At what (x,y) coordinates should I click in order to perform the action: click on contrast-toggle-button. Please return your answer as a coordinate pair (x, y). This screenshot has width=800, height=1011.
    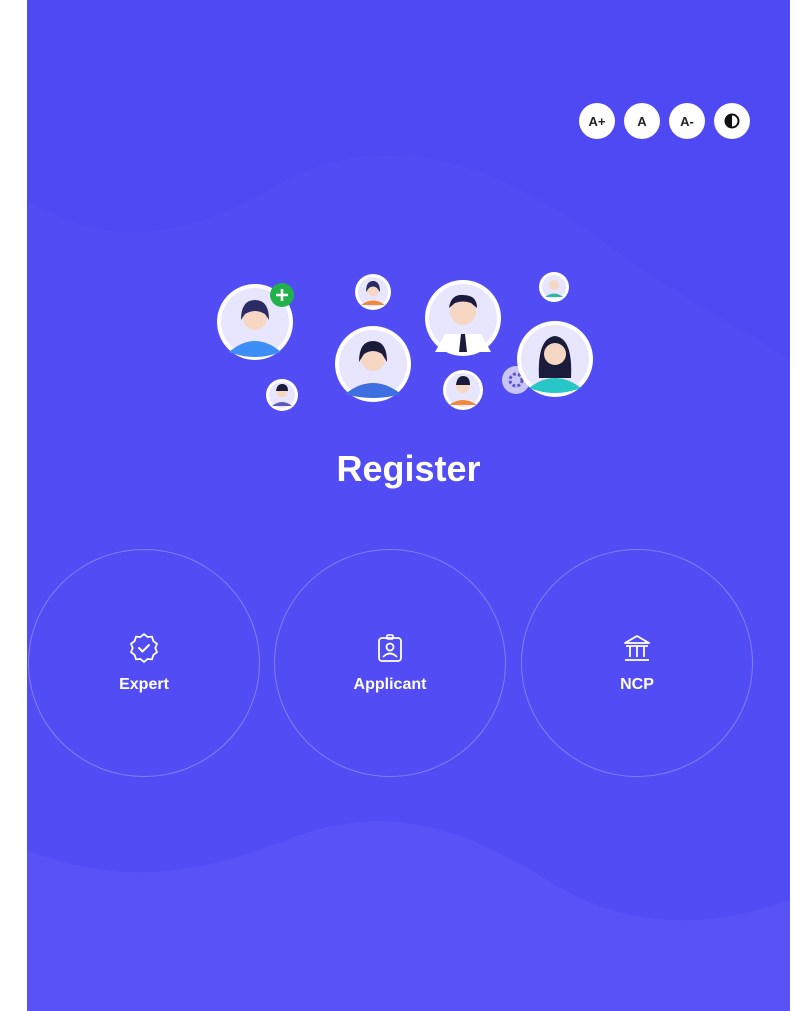
    Looking at the image, I should click on (732, 121).